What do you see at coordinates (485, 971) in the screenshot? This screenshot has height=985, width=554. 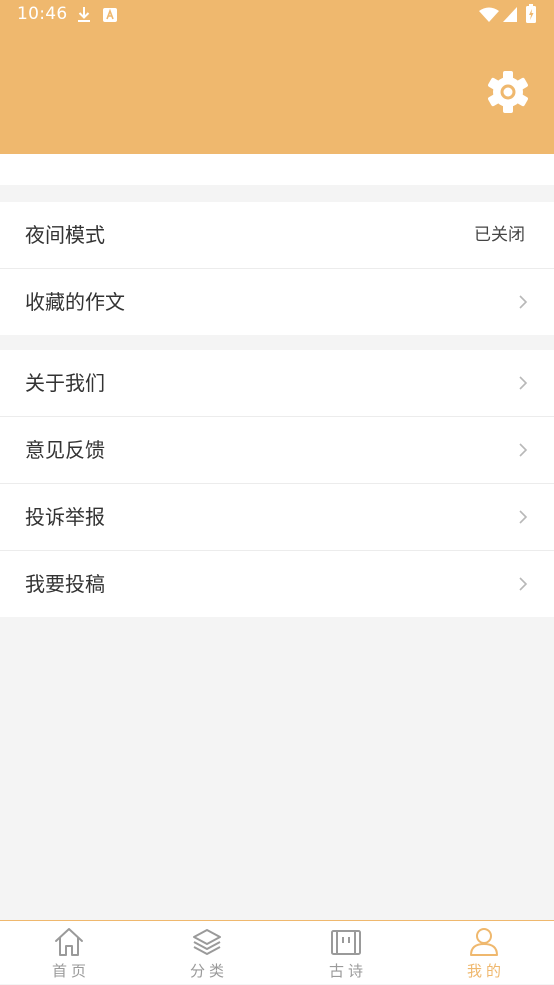 I see `tab-mine-label: 我的` at bounding box center [485, 971].